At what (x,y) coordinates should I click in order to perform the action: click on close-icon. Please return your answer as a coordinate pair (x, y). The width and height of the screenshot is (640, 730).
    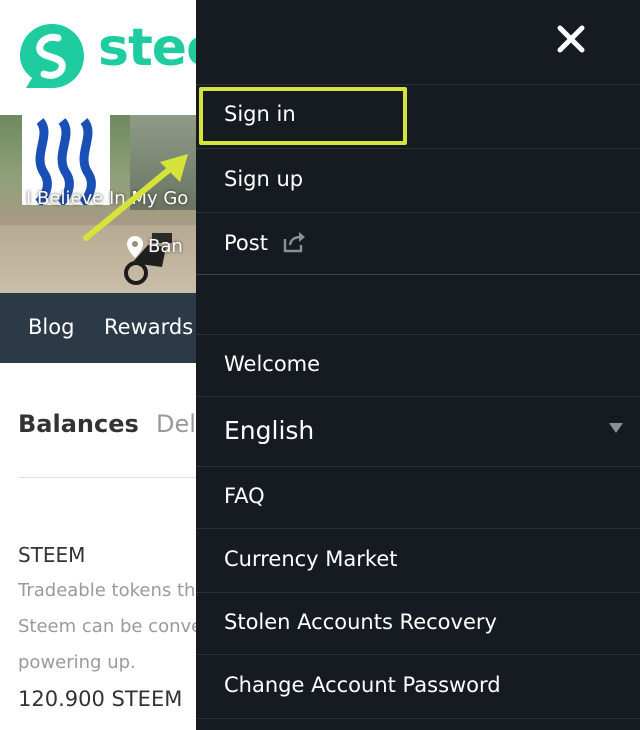
    Looking at the image, I should click on (571, 39).